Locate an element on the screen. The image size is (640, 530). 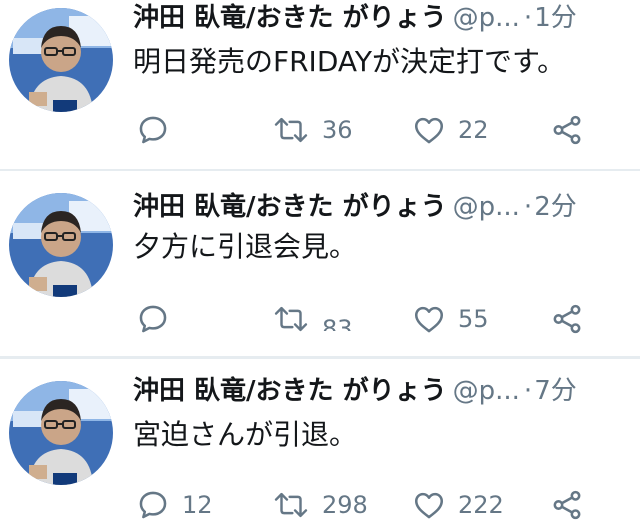
retweet-button: 83 is located at coordinates (312, 319).